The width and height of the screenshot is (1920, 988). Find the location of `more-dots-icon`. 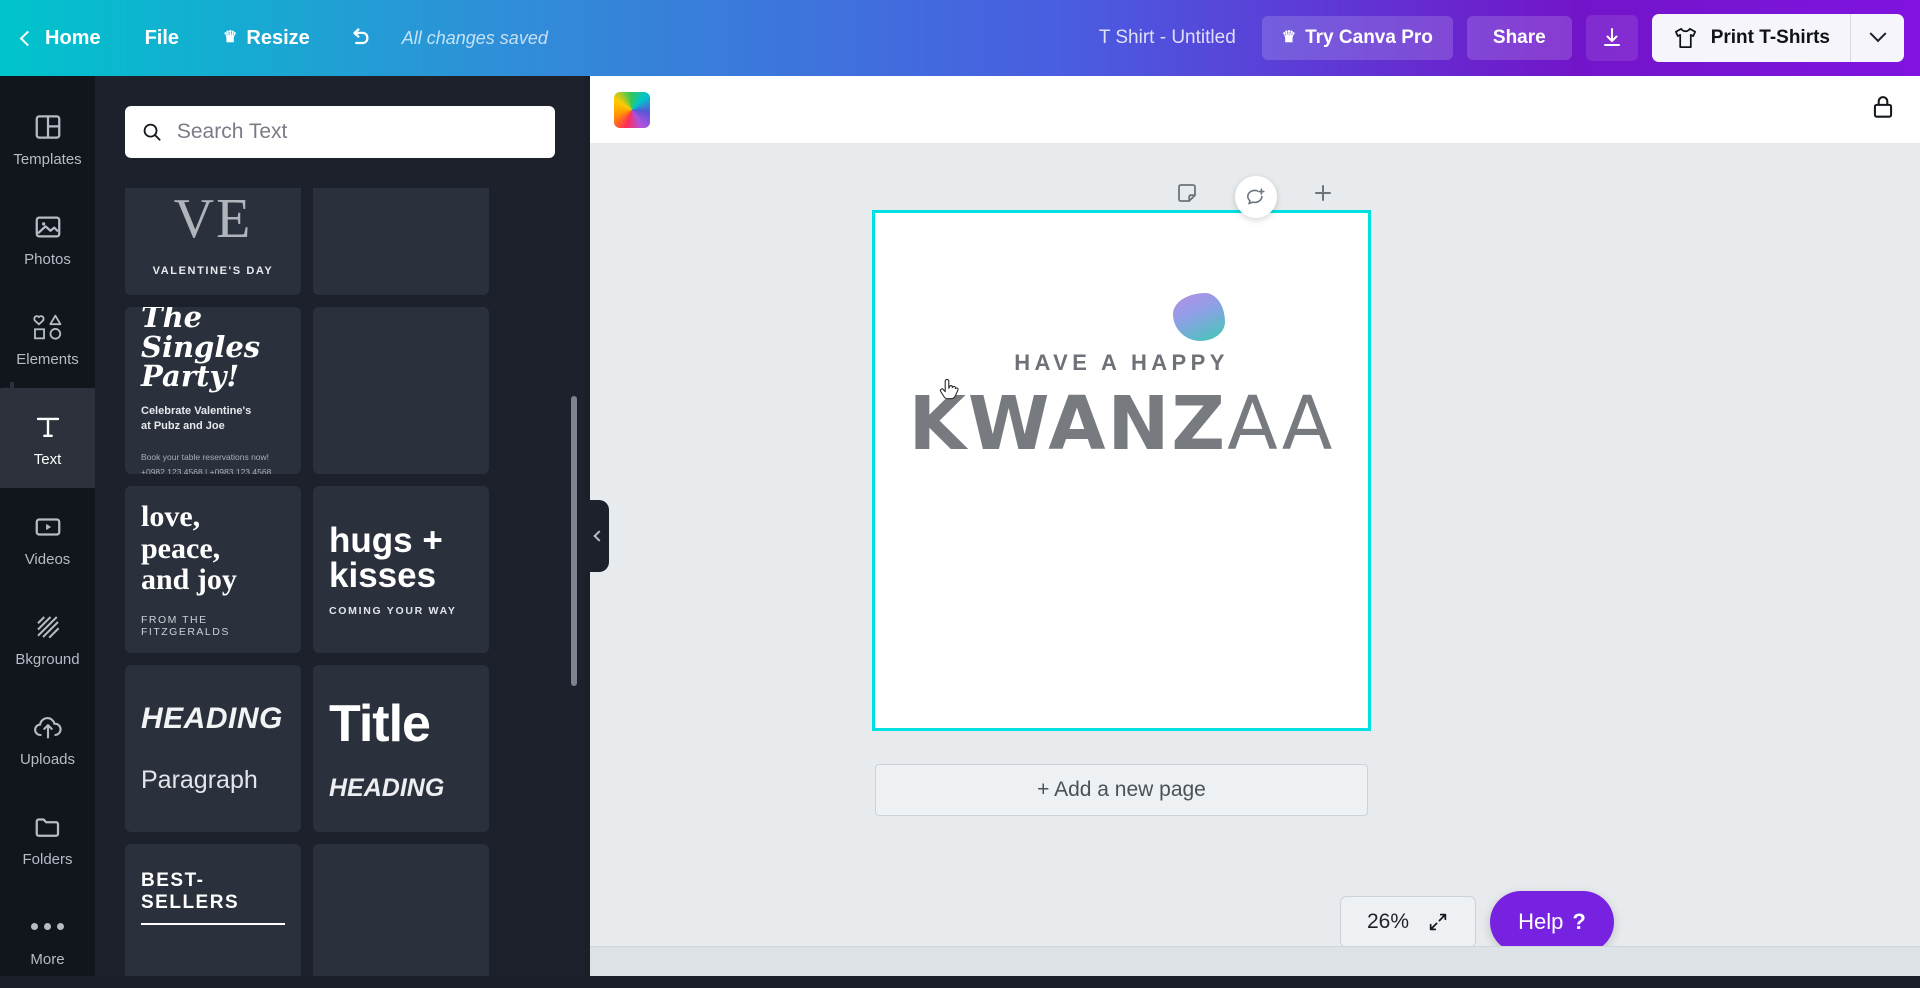

more-dots-icon is located at coordinates (47, 927).